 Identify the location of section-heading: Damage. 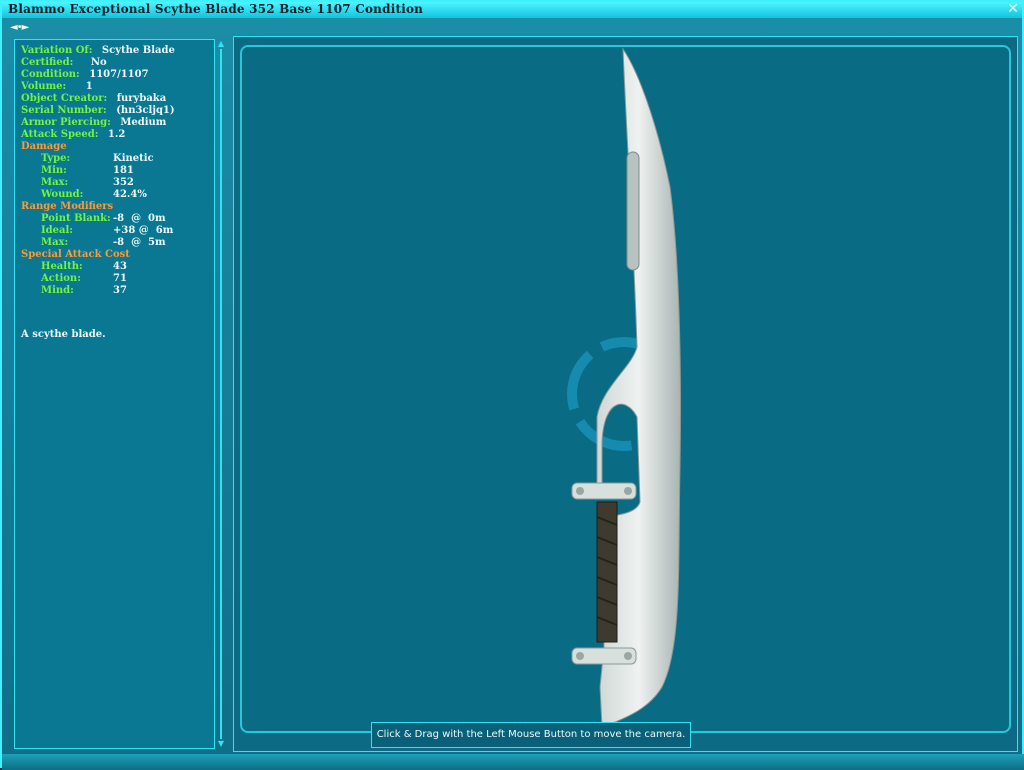
(44, 146).